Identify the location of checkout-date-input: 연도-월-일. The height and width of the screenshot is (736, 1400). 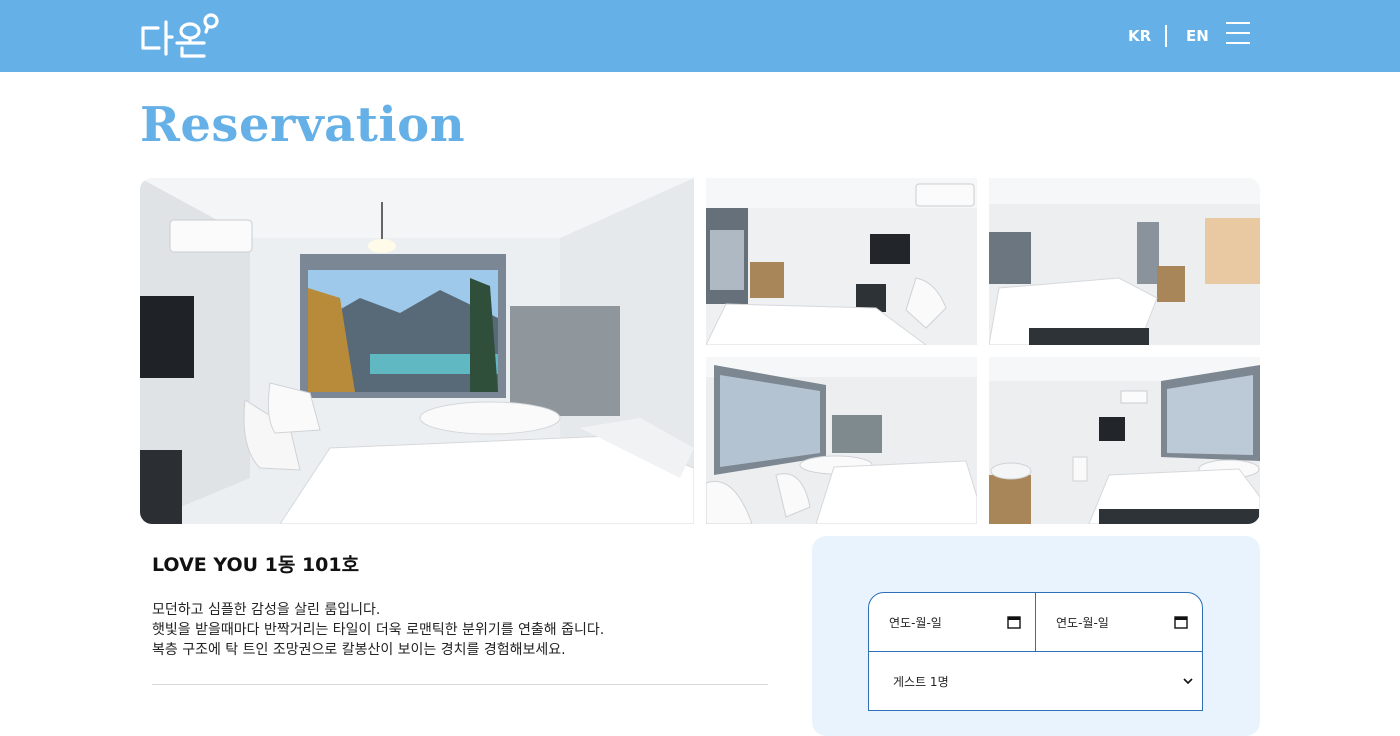
(1119, 622).